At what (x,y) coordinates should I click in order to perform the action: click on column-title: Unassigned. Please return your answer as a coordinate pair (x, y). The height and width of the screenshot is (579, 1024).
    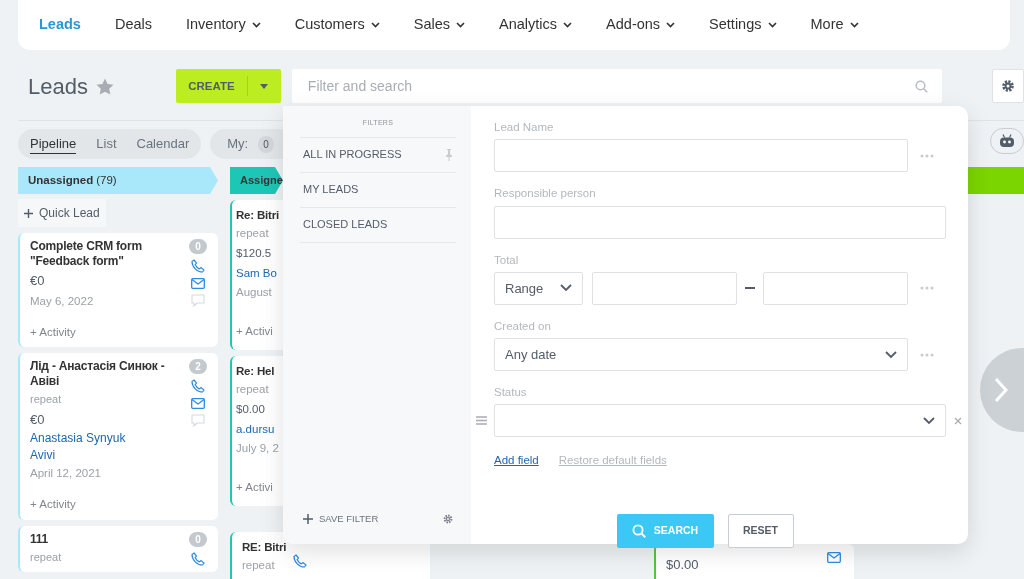
    Looking at the image, I should click on (61, 180).